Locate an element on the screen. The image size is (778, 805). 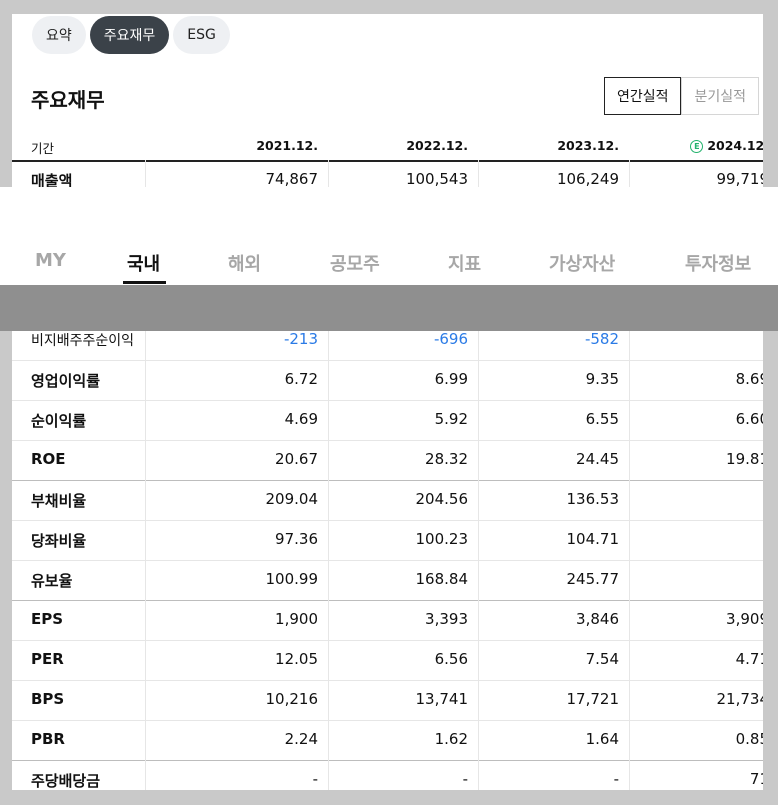
cell-value: 100,543 is located at coordinates (436, 179).